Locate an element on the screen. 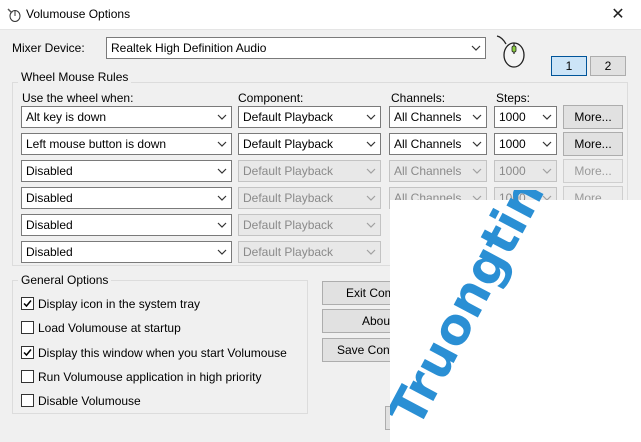  rule-1-steps-select: 1000 is located at coordinates (525, 117).